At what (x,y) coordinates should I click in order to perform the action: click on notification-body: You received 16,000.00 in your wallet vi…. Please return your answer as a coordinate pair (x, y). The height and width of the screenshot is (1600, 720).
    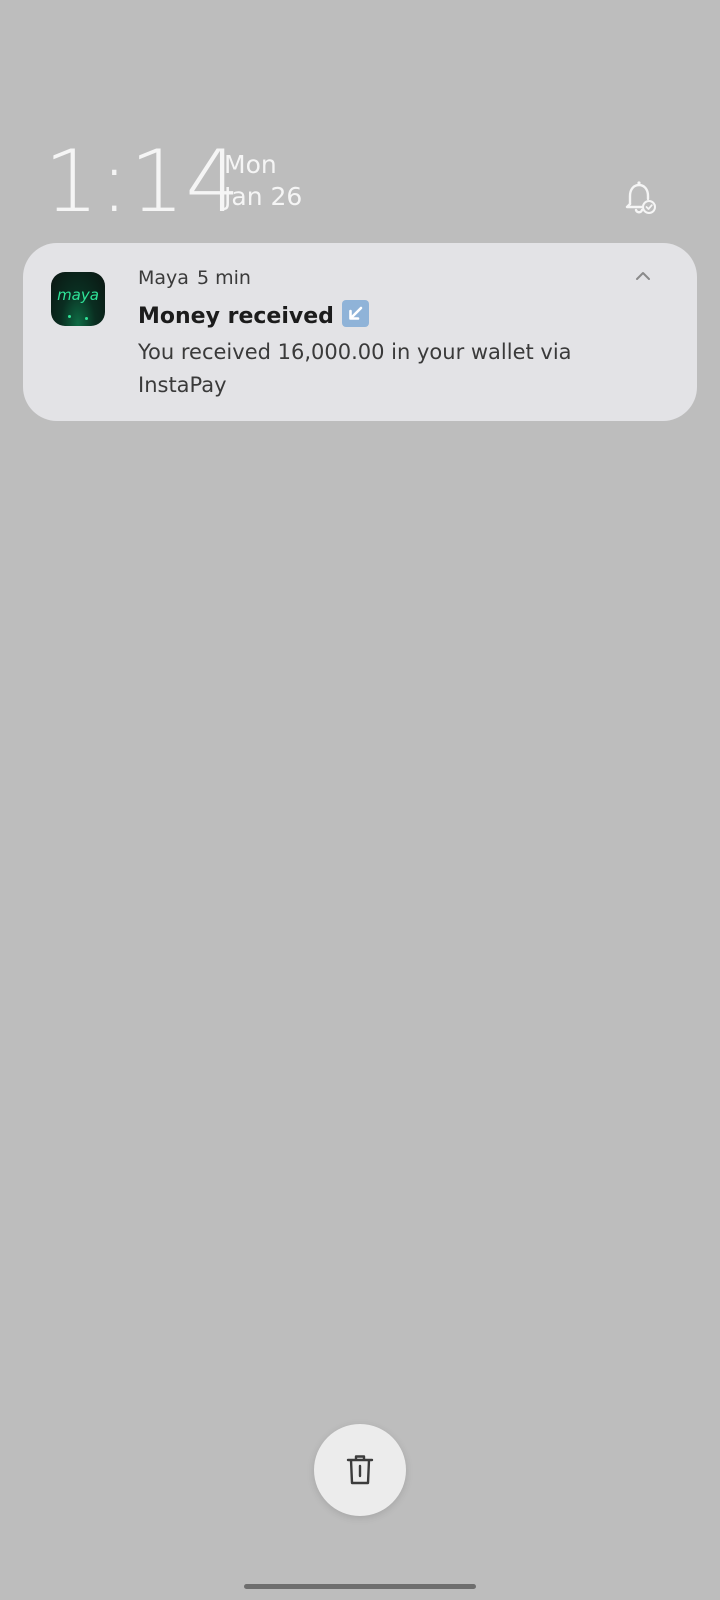
    Looking at the image, I should click on (355, 368).